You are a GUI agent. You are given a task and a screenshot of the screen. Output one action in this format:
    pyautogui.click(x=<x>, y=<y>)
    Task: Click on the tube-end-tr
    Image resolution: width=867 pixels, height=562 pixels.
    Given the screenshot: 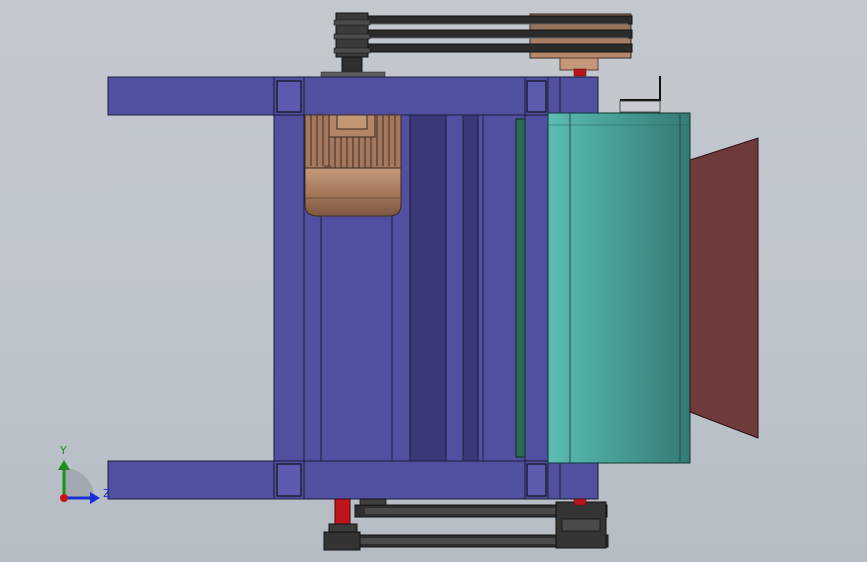 What is the action you would take?
    pyautogui.click(x=536, y=96)
    